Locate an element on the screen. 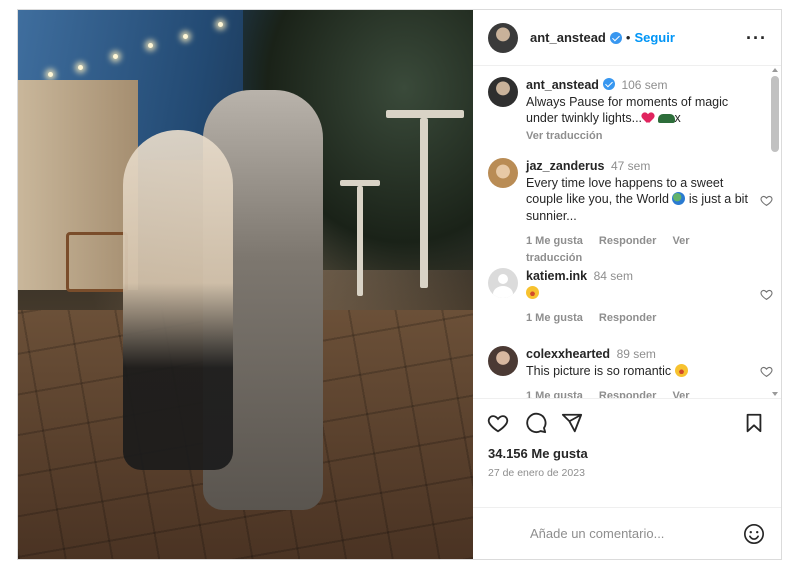 The image size is (800, 579). scrollbar-thumb is located at coordinates (775, 114).